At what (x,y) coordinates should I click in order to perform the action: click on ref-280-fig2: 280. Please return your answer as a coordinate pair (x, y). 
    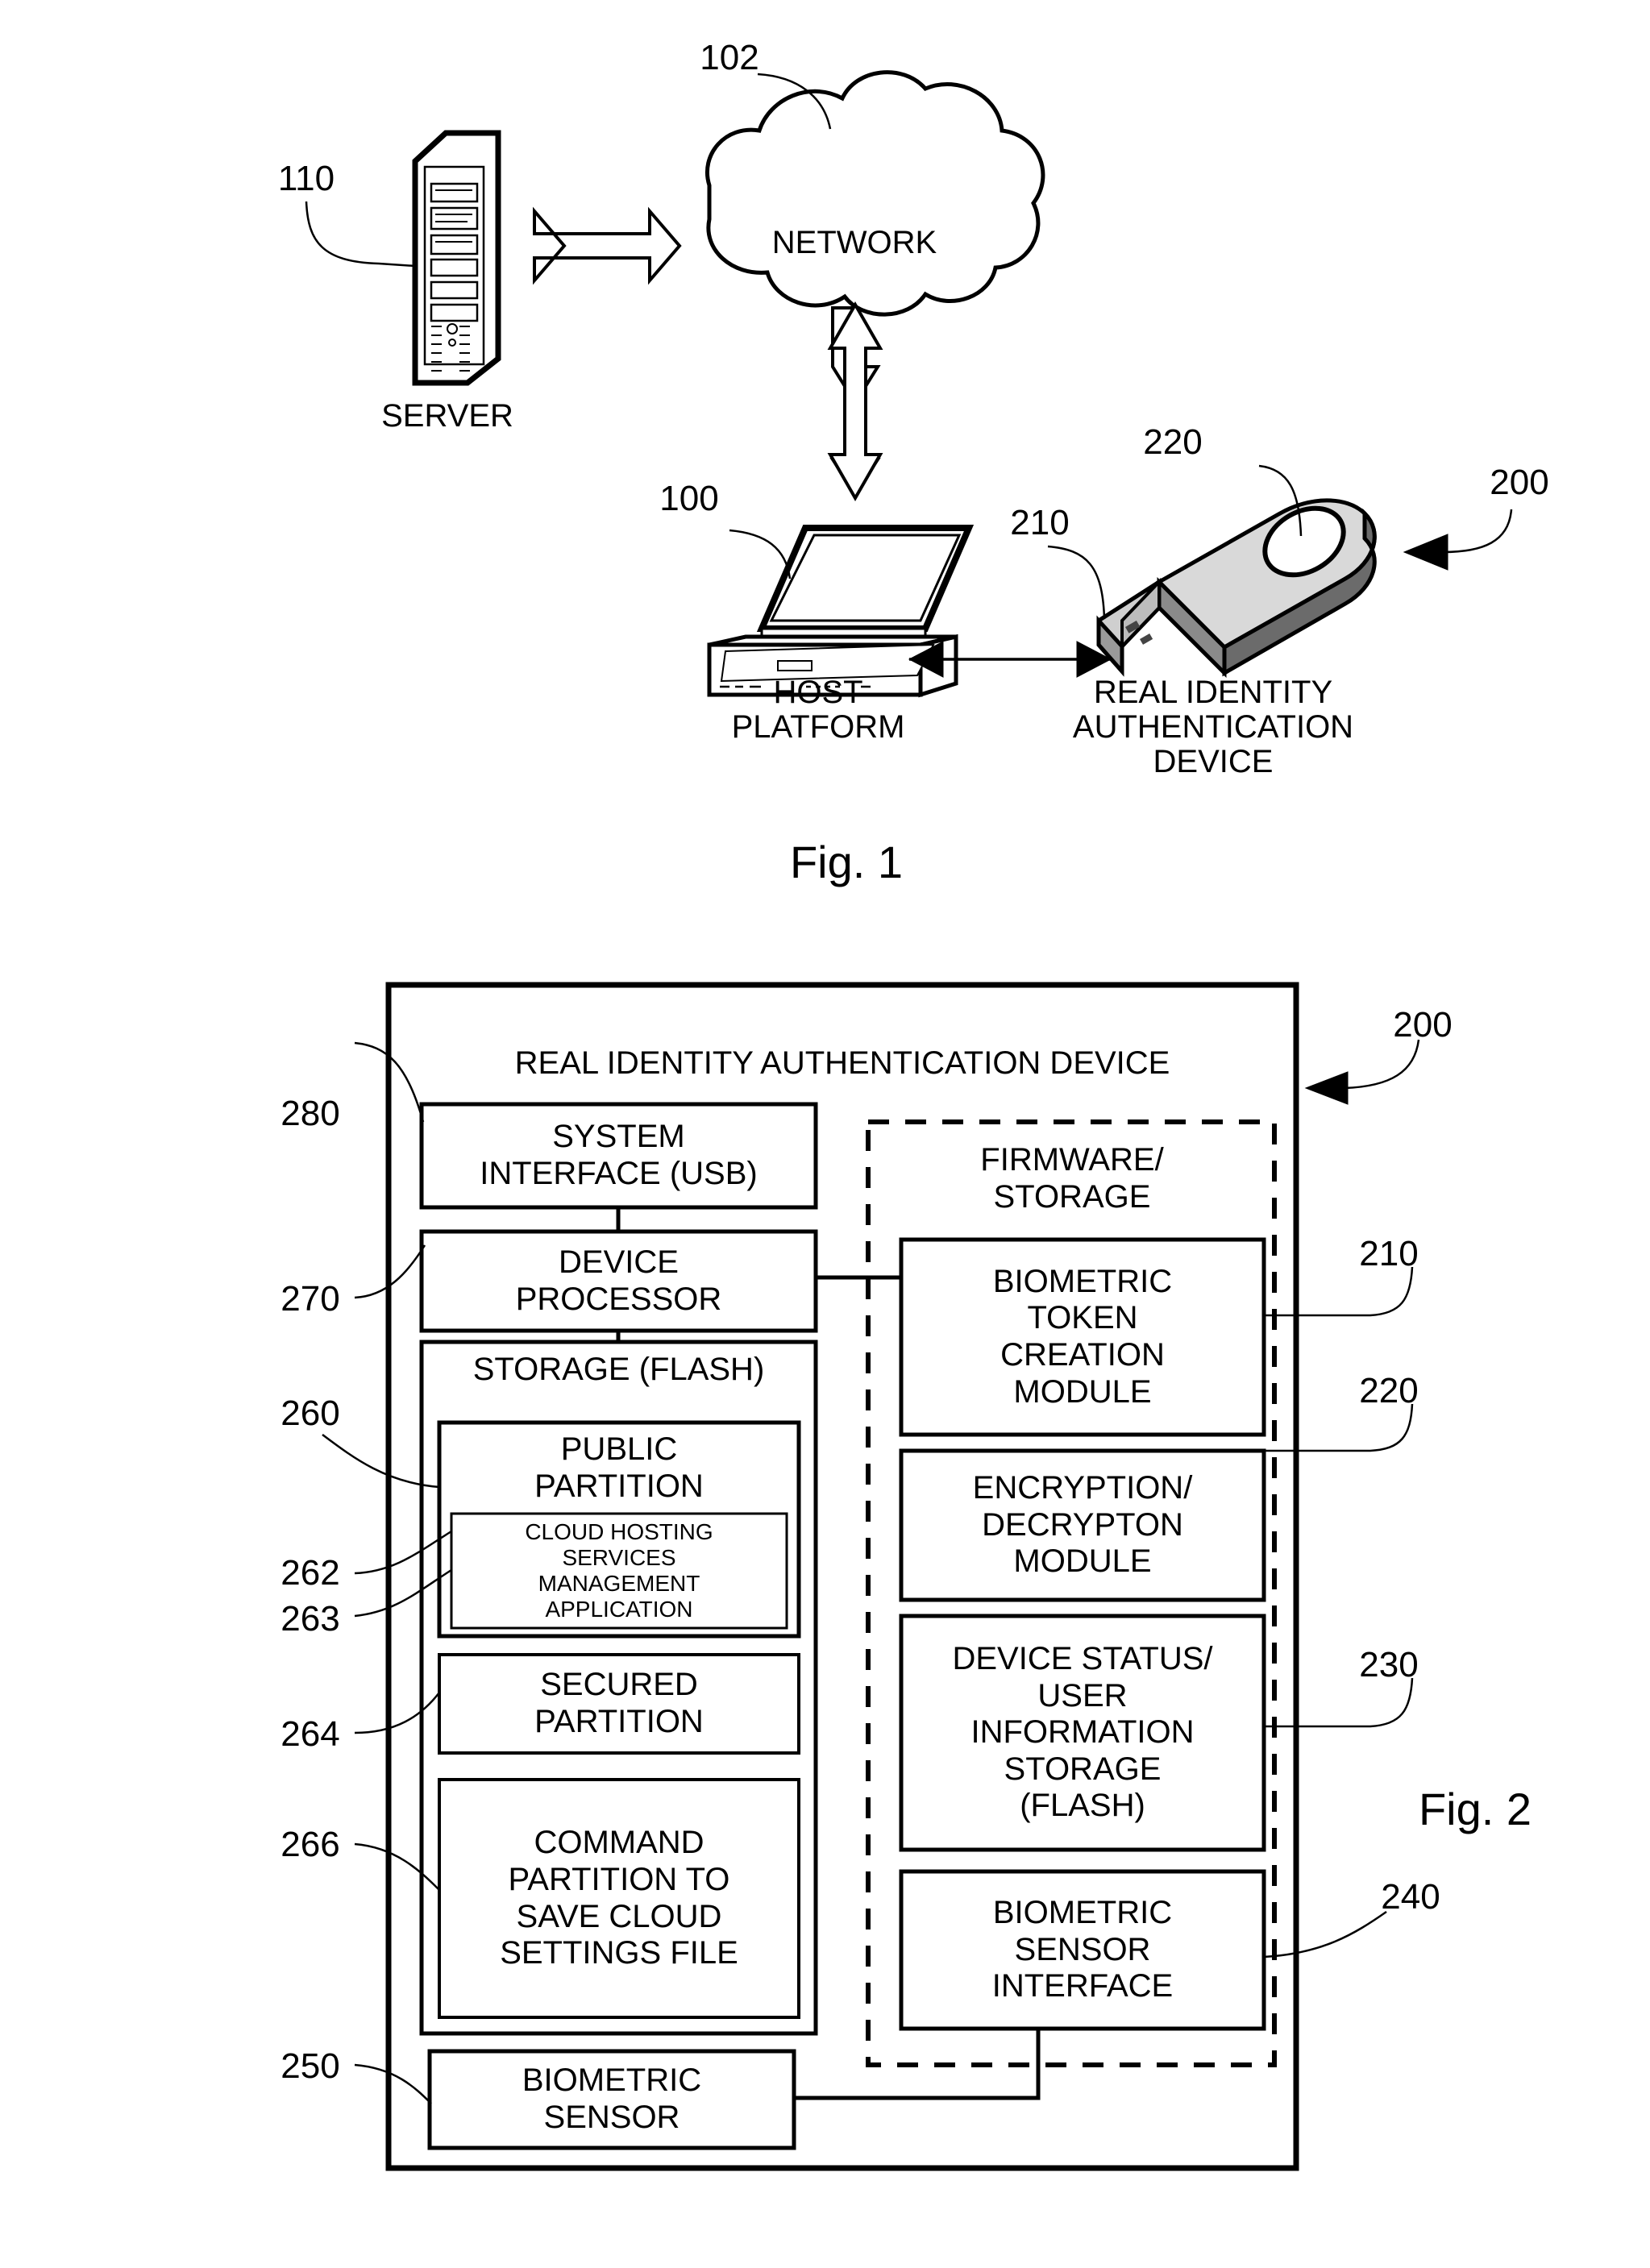
    Looking at the image, I should click on (311, 1113).